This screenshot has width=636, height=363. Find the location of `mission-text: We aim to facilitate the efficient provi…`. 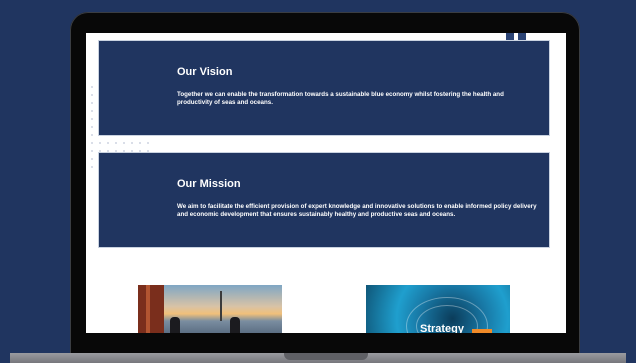

mission-text: We aim to facilitate the efficient provi… is located at coordinates (357, 210).